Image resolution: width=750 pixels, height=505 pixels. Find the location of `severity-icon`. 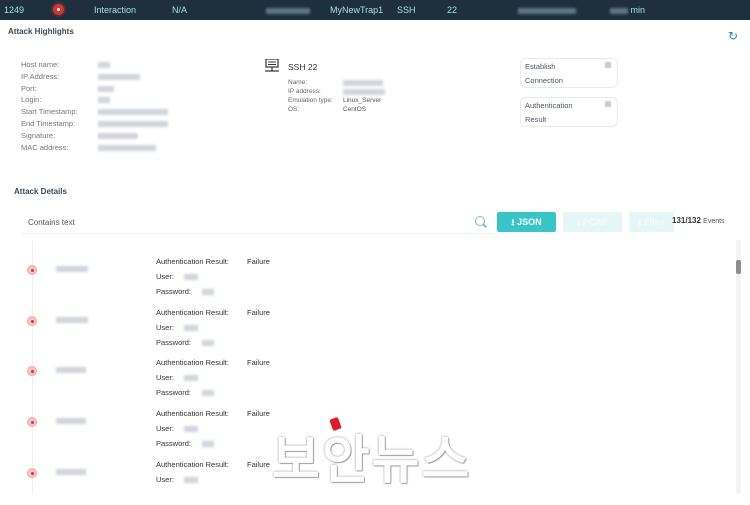

severity-icon is located at coordinates (58, 9).